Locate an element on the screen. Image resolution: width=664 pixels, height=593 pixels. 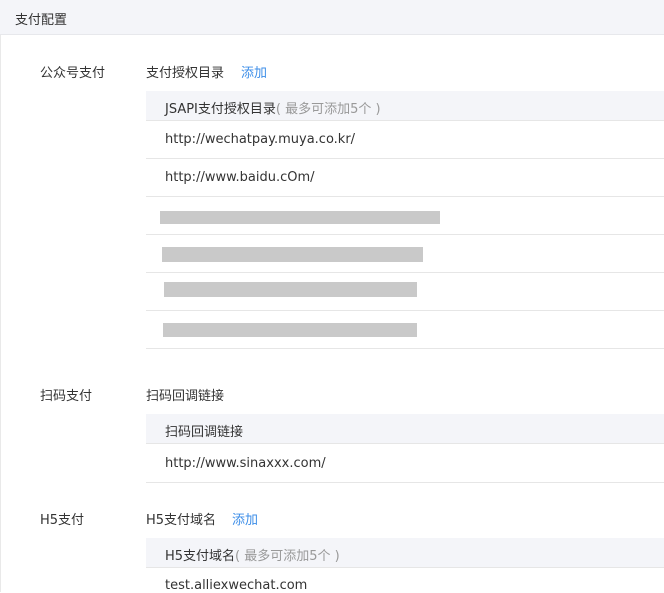
add-auth-directory-link: 添加 is located at coordinates (254, 71).